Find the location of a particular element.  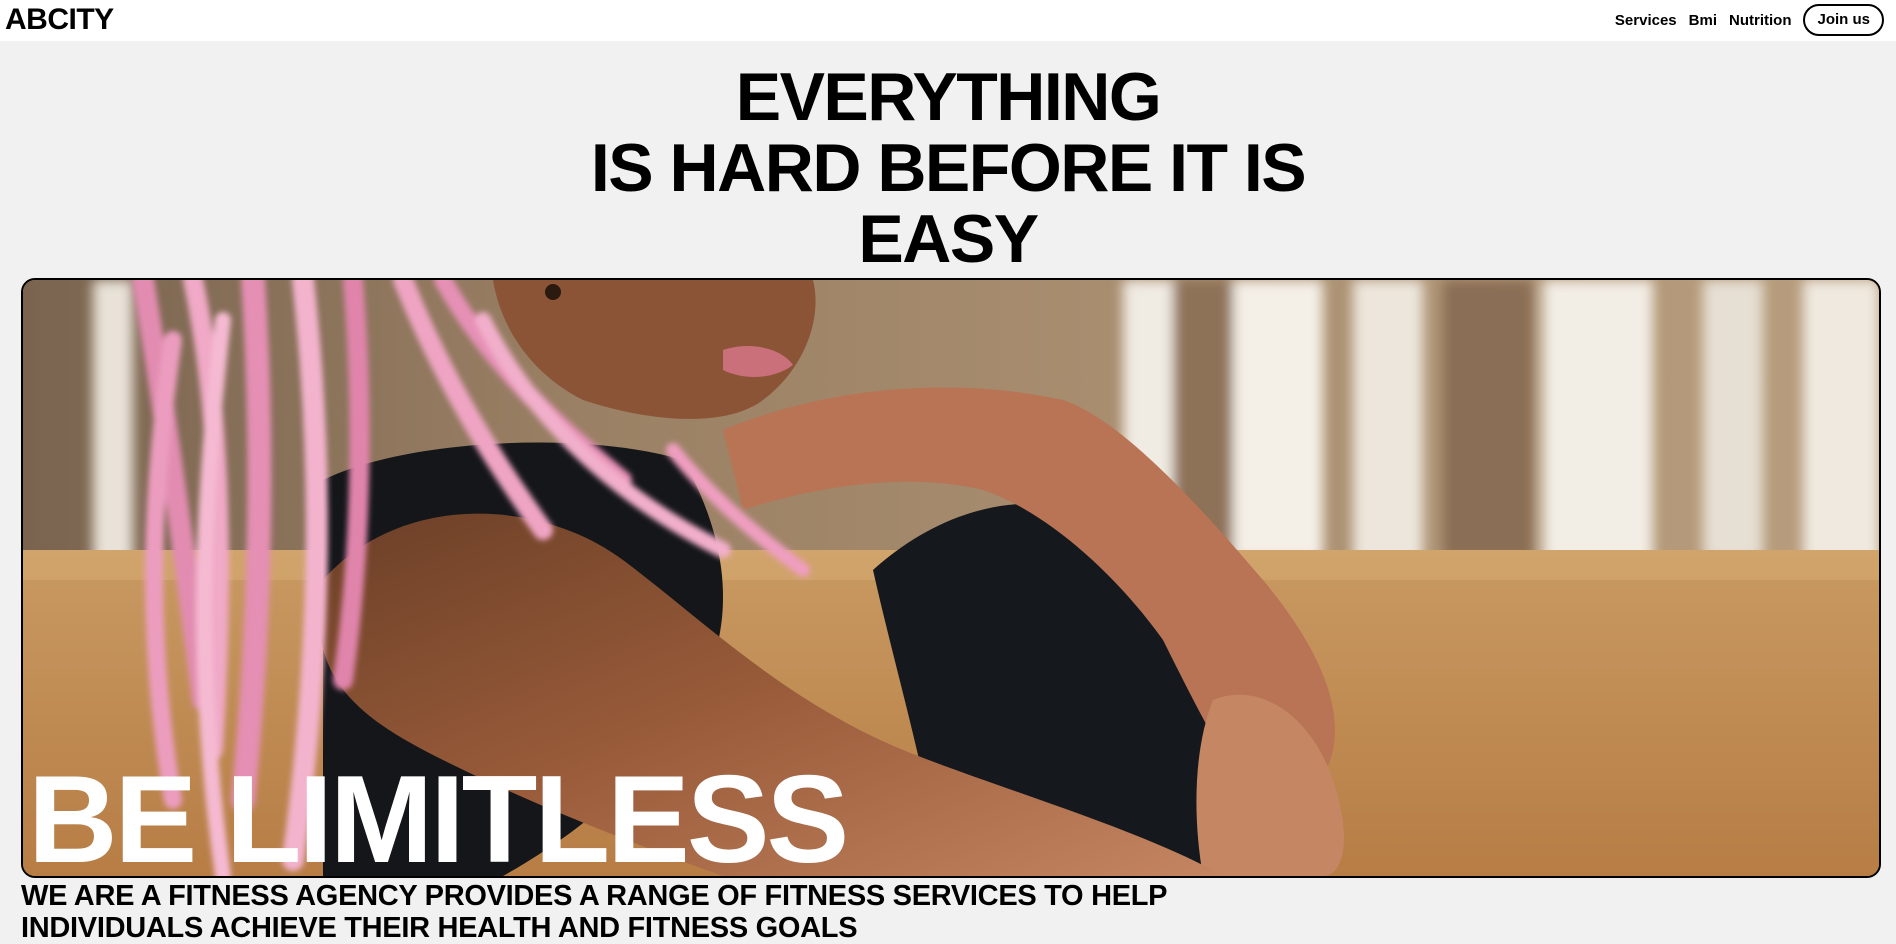

headline-line-1: EVERYTHING is located at coordinates (948, 97).